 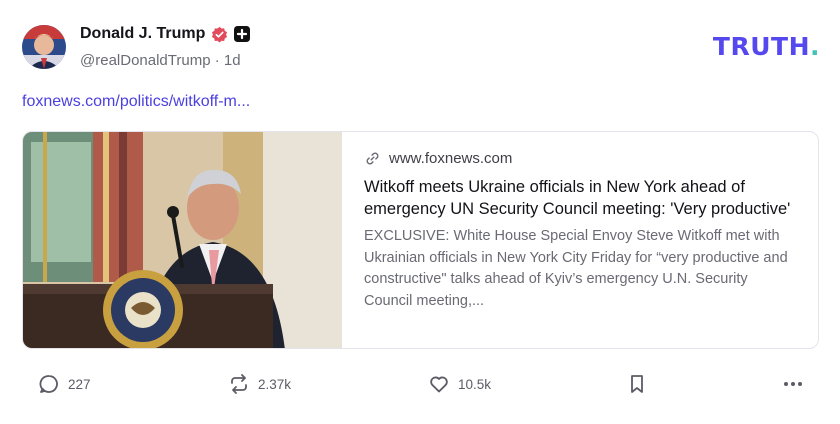 What do you see at coordinates (79, 384) in the screenshot?
I see `reply-count: 227` at bounding box center [79, 384].